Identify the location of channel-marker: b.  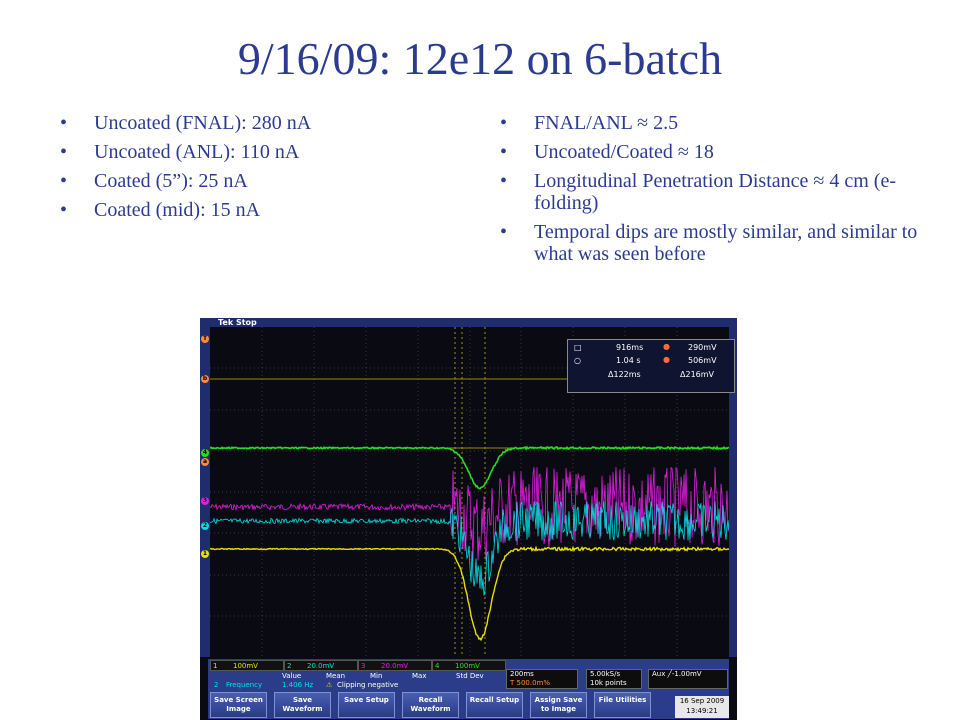
(205, 379).